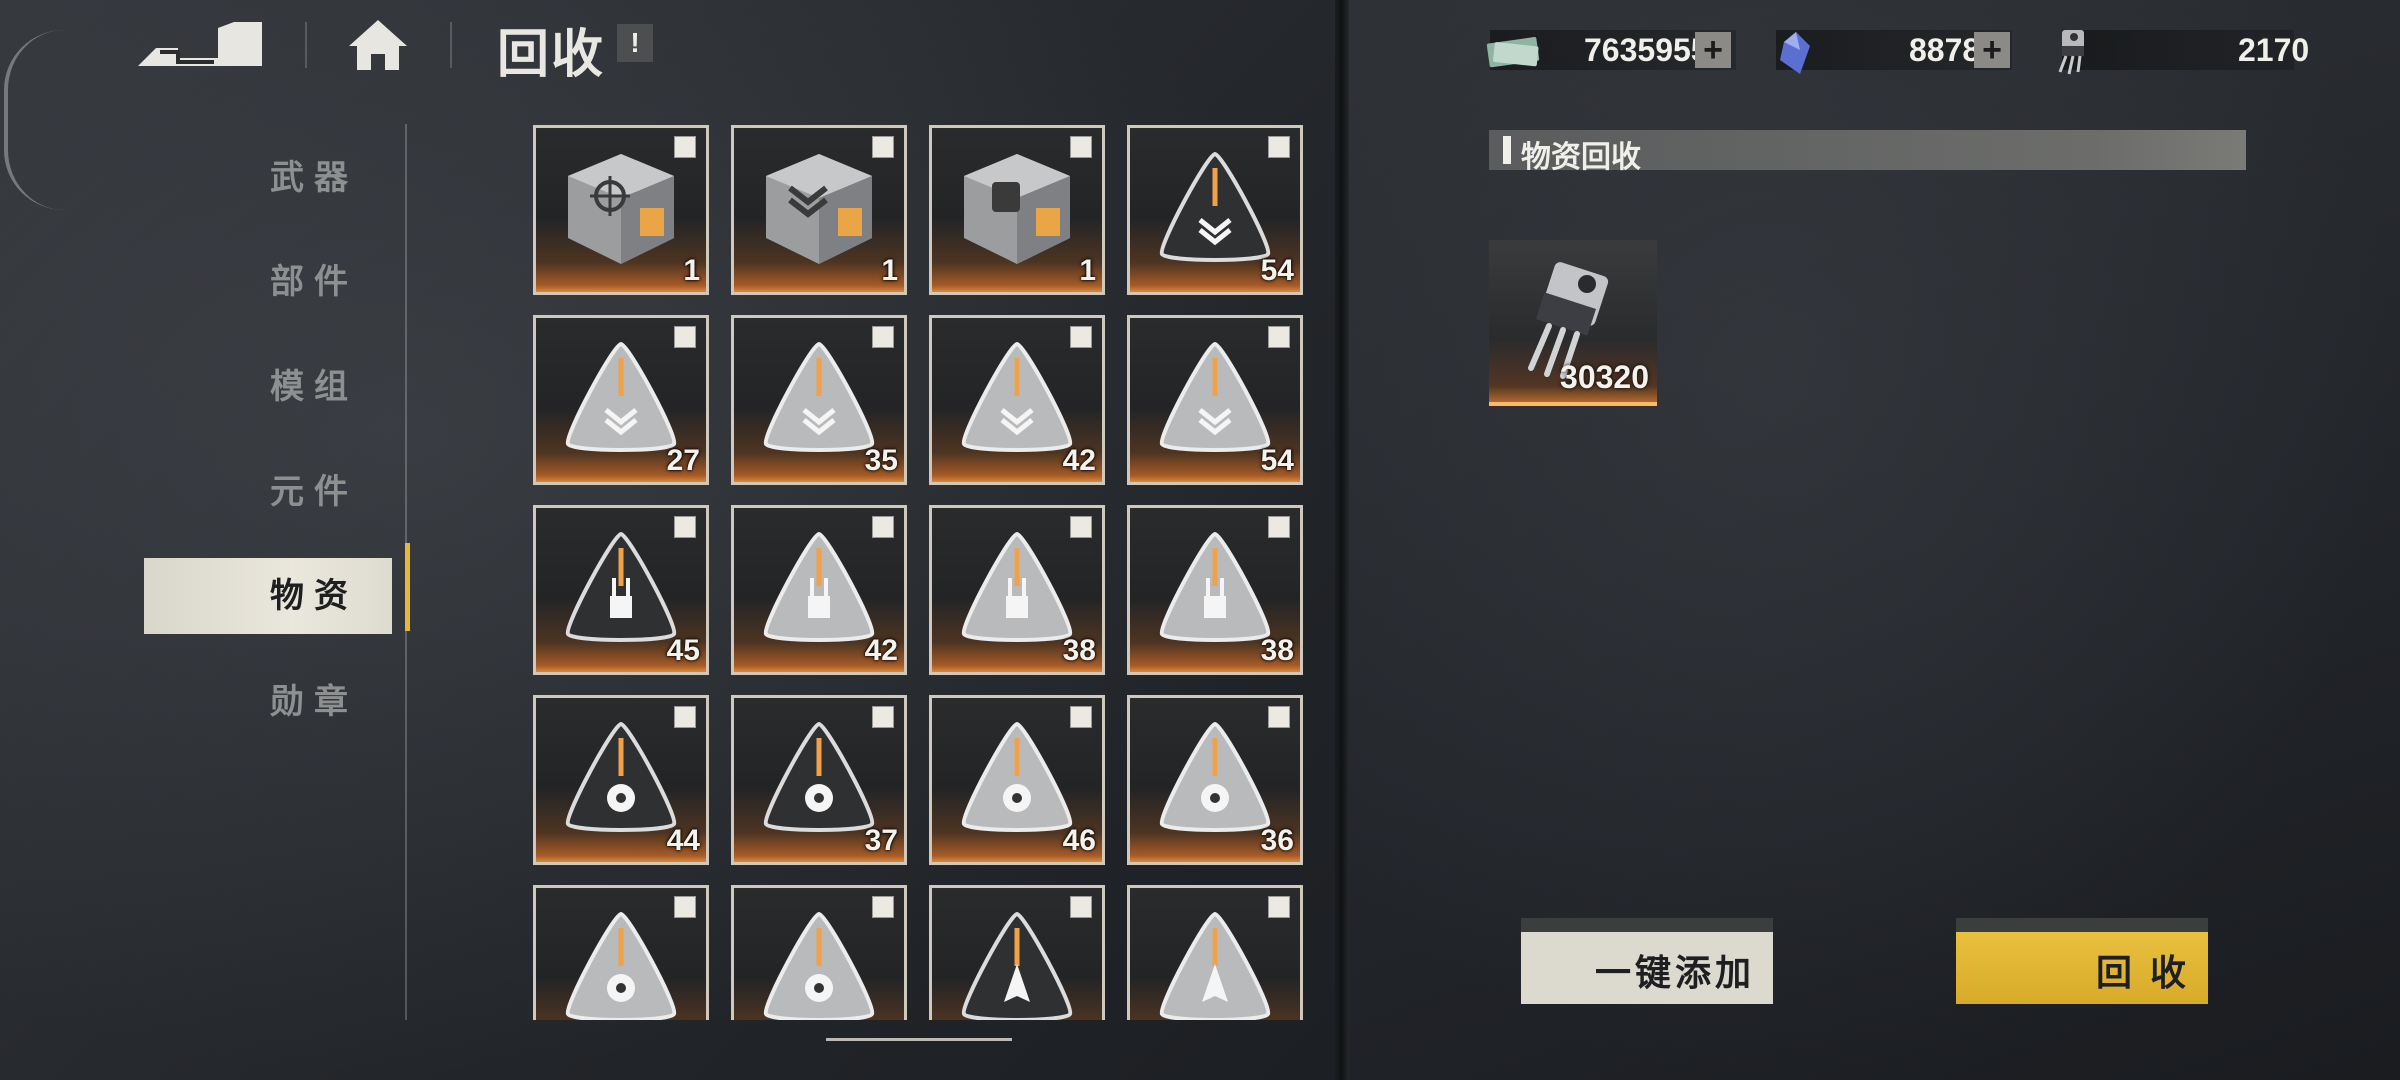  What do you see at coordinates (1713, 50) in the screenshot?
I see `add-cash-button: +` at bounding box center [1713, 50].